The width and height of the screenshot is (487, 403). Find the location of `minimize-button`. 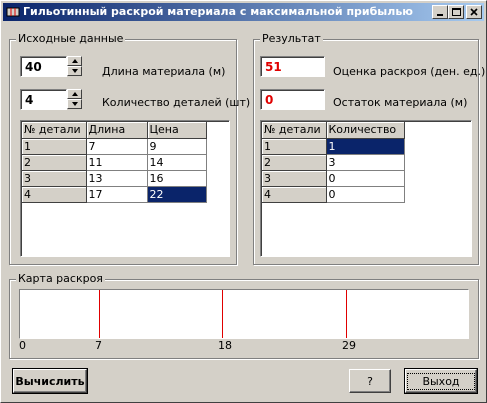

minimize-button is located at coordinates (440, 12).